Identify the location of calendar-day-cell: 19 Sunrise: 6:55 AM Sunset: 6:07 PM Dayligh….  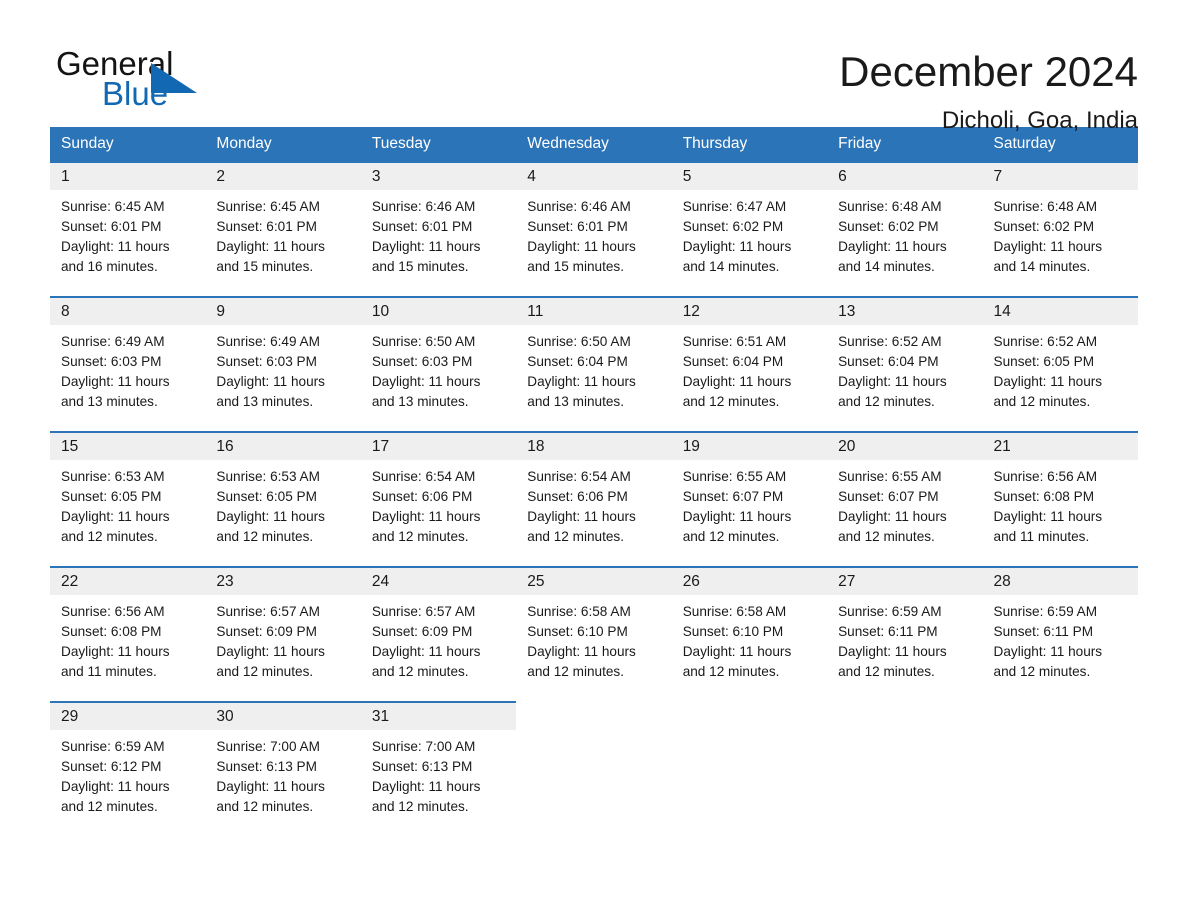
(749, 499).